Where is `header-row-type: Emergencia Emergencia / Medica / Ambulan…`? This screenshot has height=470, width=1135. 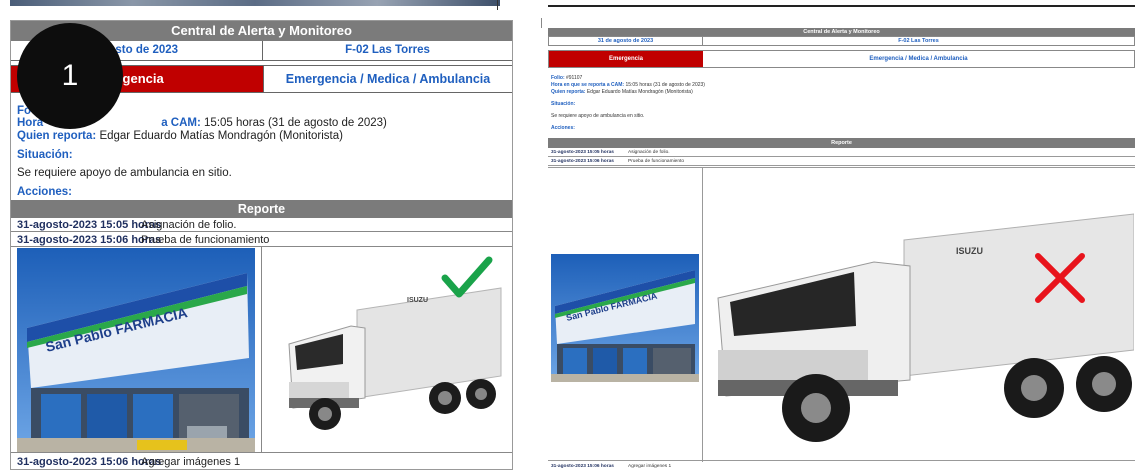
header-row-type: Emergencia Emergencia / Medica / Ambulan… is located at coordinates (841, 59).